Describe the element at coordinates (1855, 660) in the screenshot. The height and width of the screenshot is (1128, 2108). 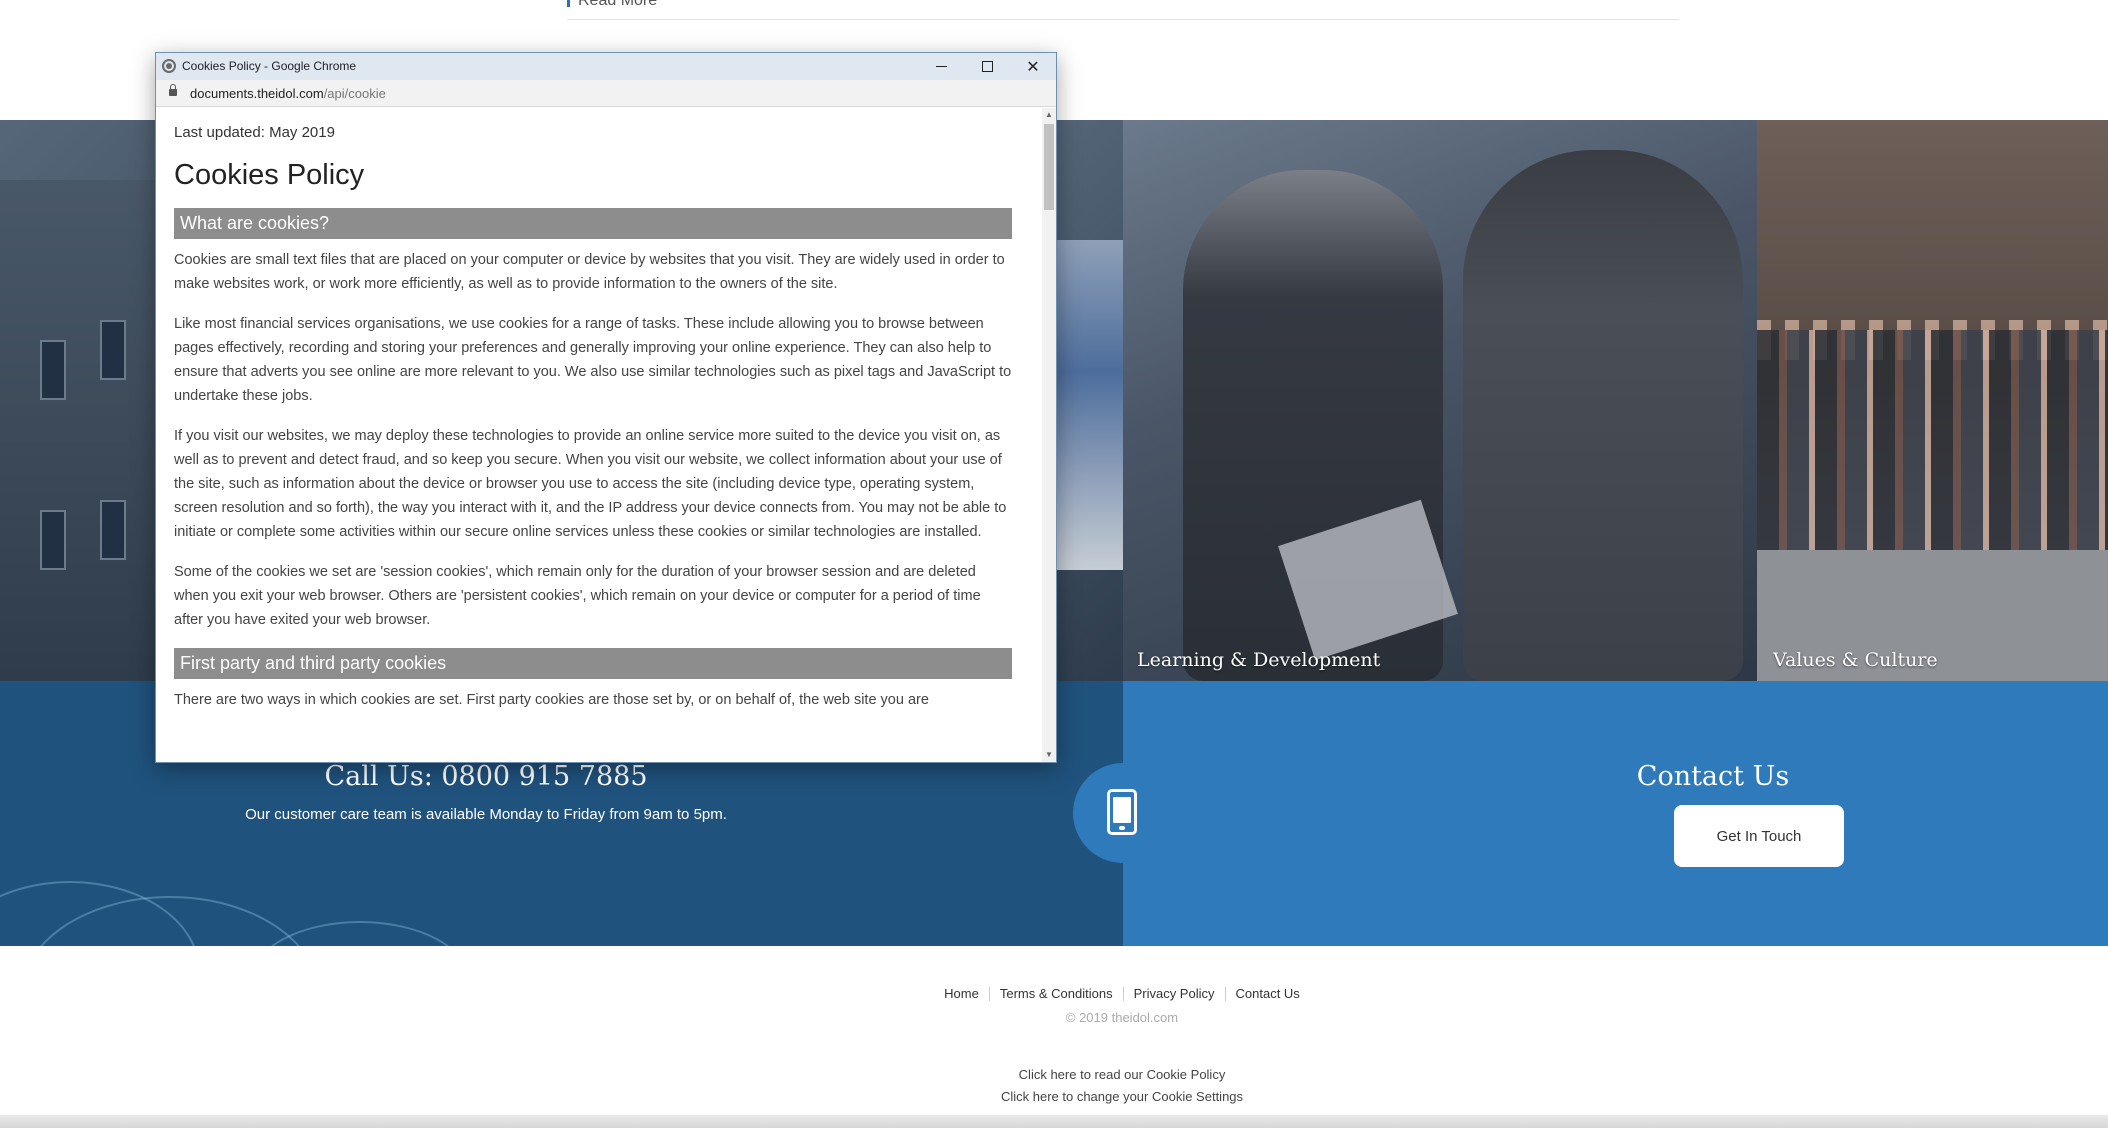
I see `tile-label: Values & Culture` at that location.